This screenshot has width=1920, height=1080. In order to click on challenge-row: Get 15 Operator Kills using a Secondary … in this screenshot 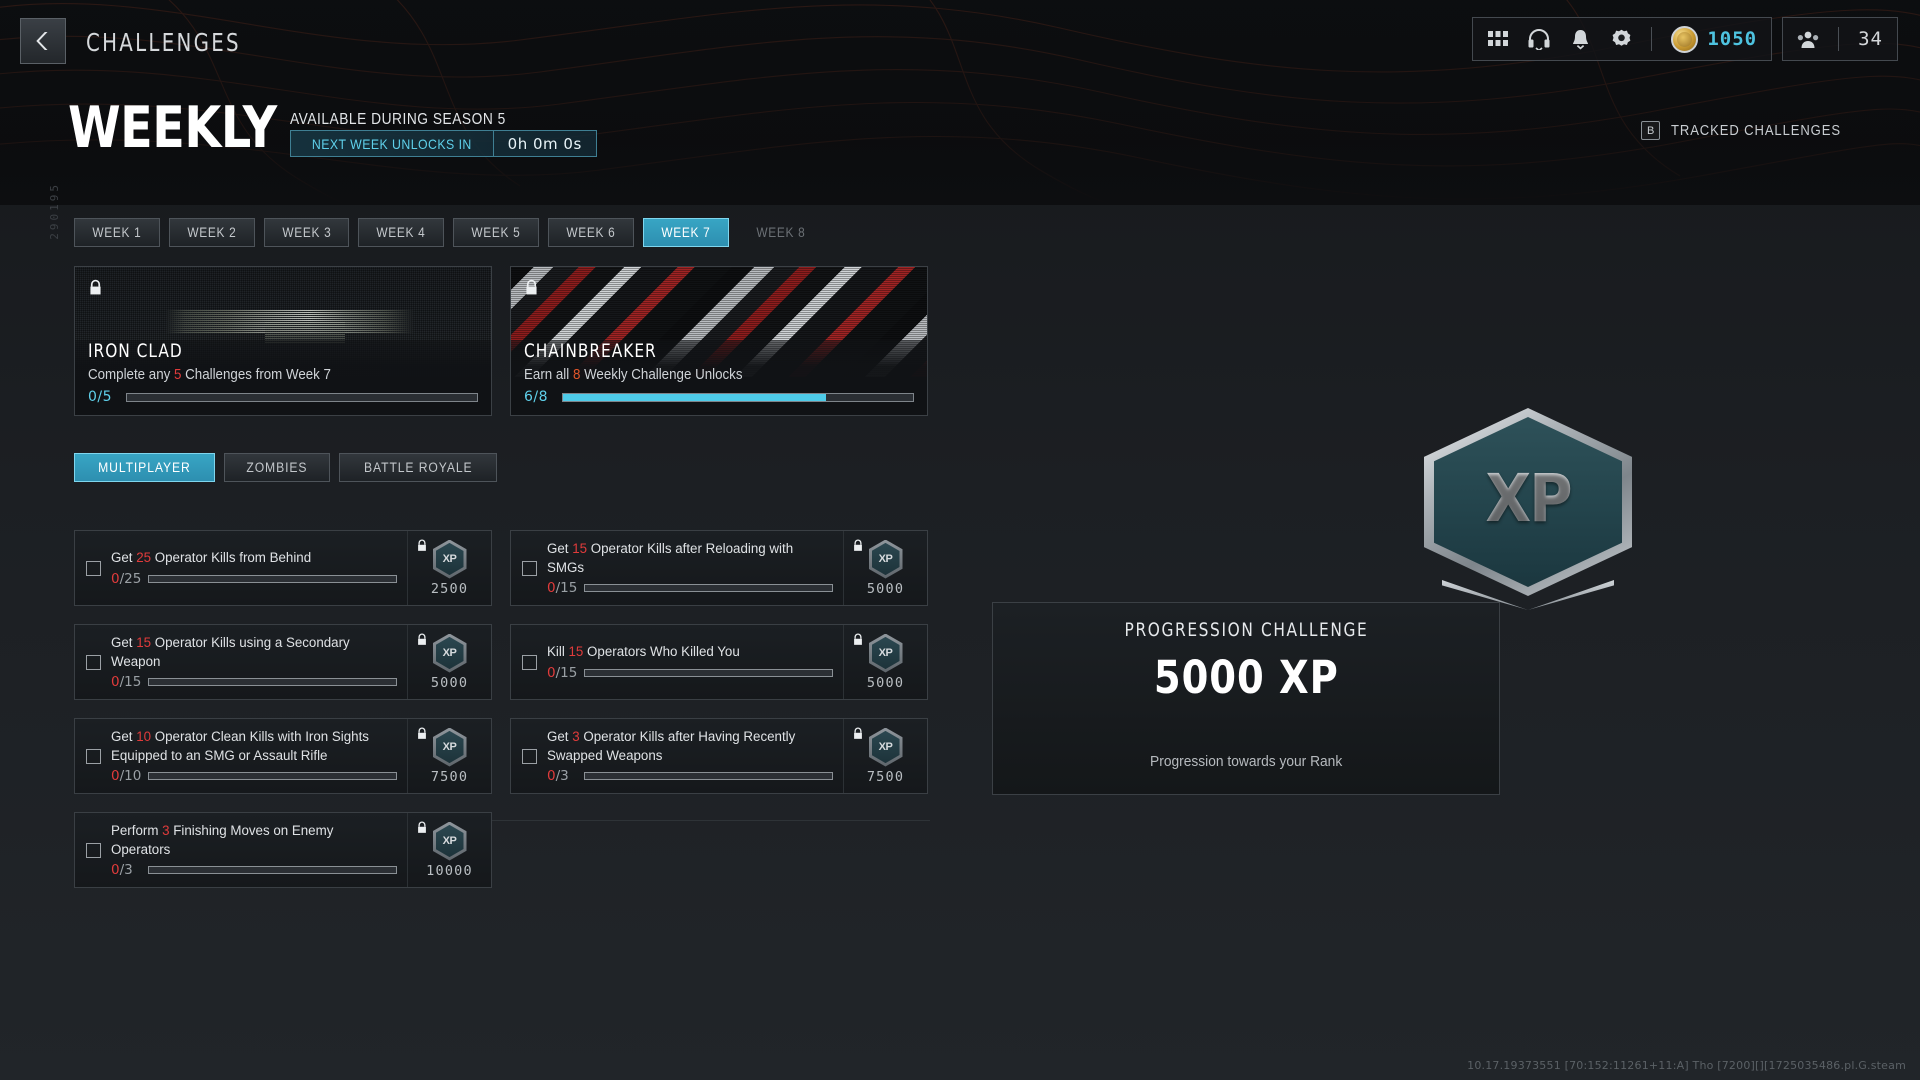, I will do `click(283, 662)`.